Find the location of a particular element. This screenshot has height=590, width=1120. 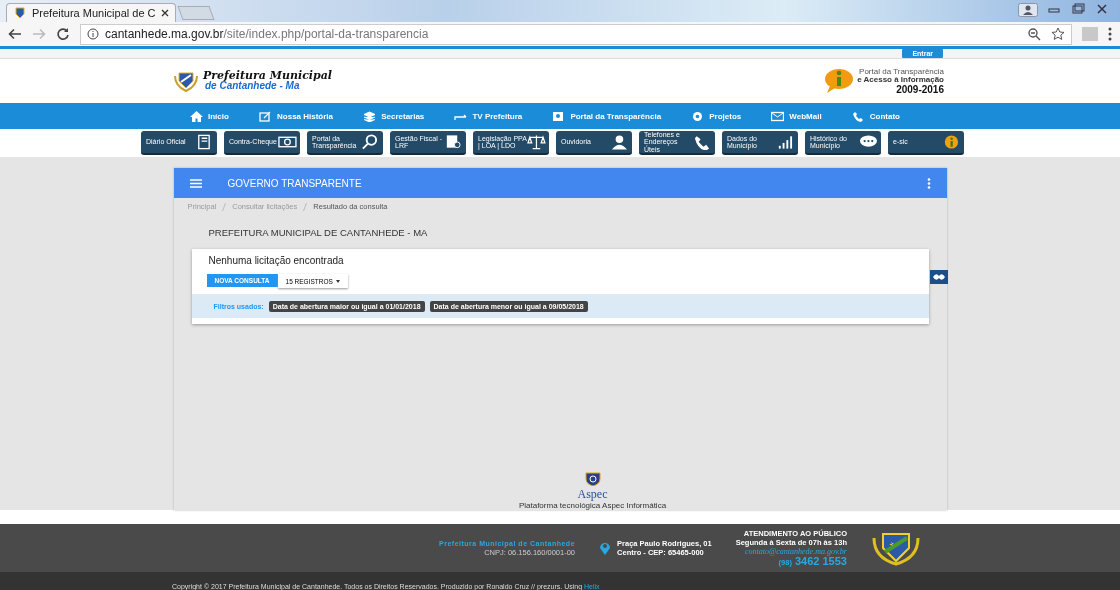

nav-link: Portal da Transparência is located at coordinates (607, 116).